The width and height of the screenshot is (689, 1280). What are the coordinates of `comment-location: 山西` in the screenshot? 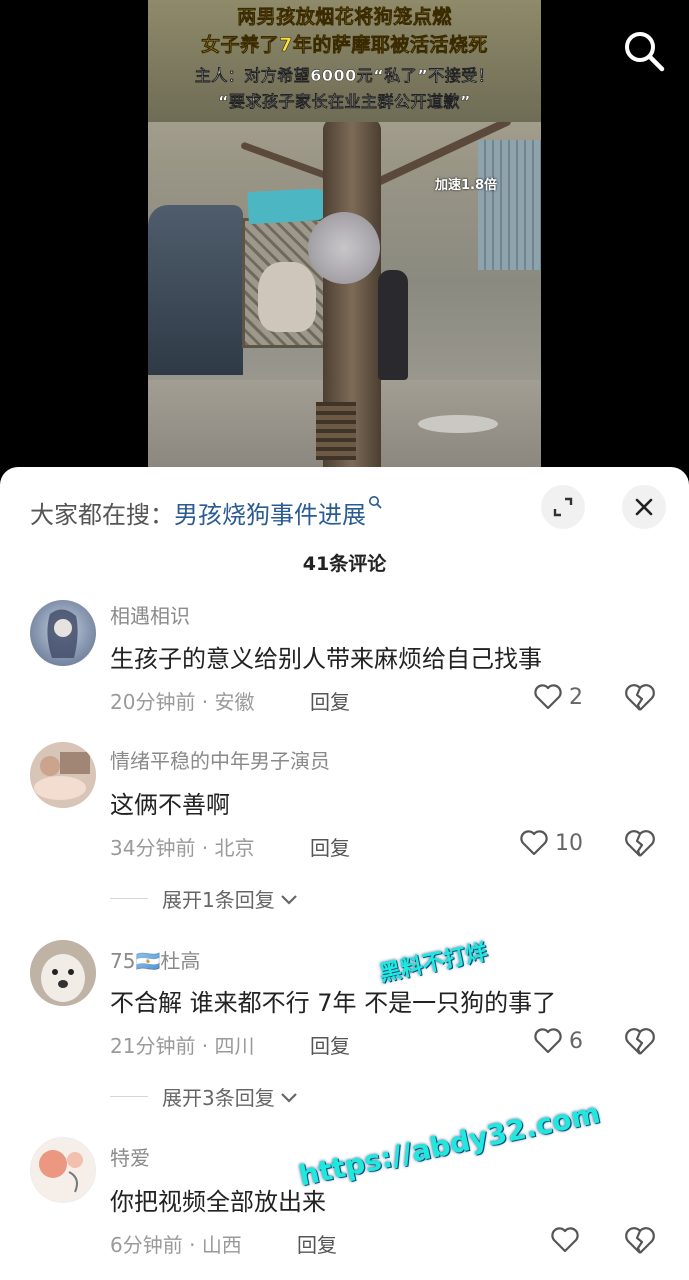 It's located at (221, 1245).